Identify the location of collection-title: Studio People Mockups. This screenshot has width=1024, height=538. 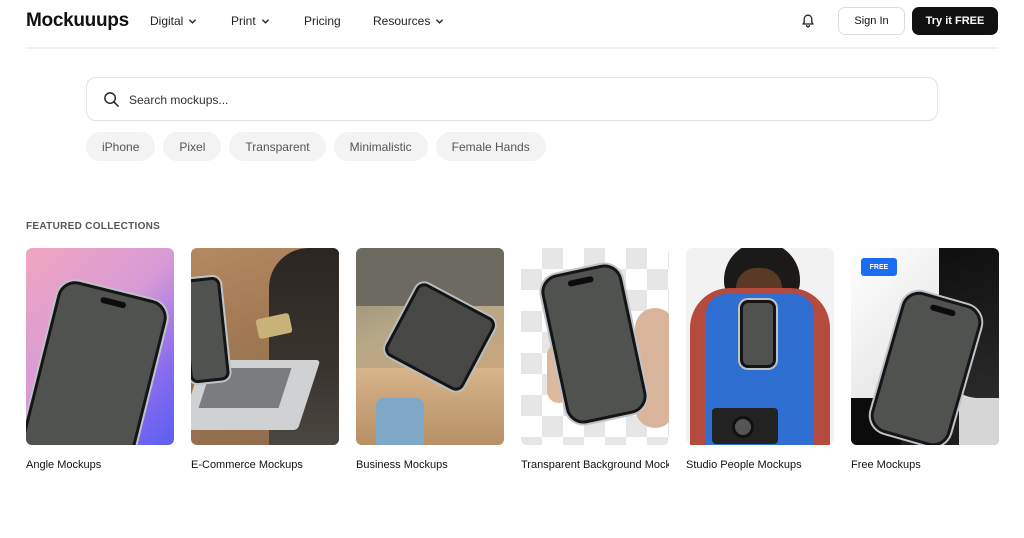
(744, 465).